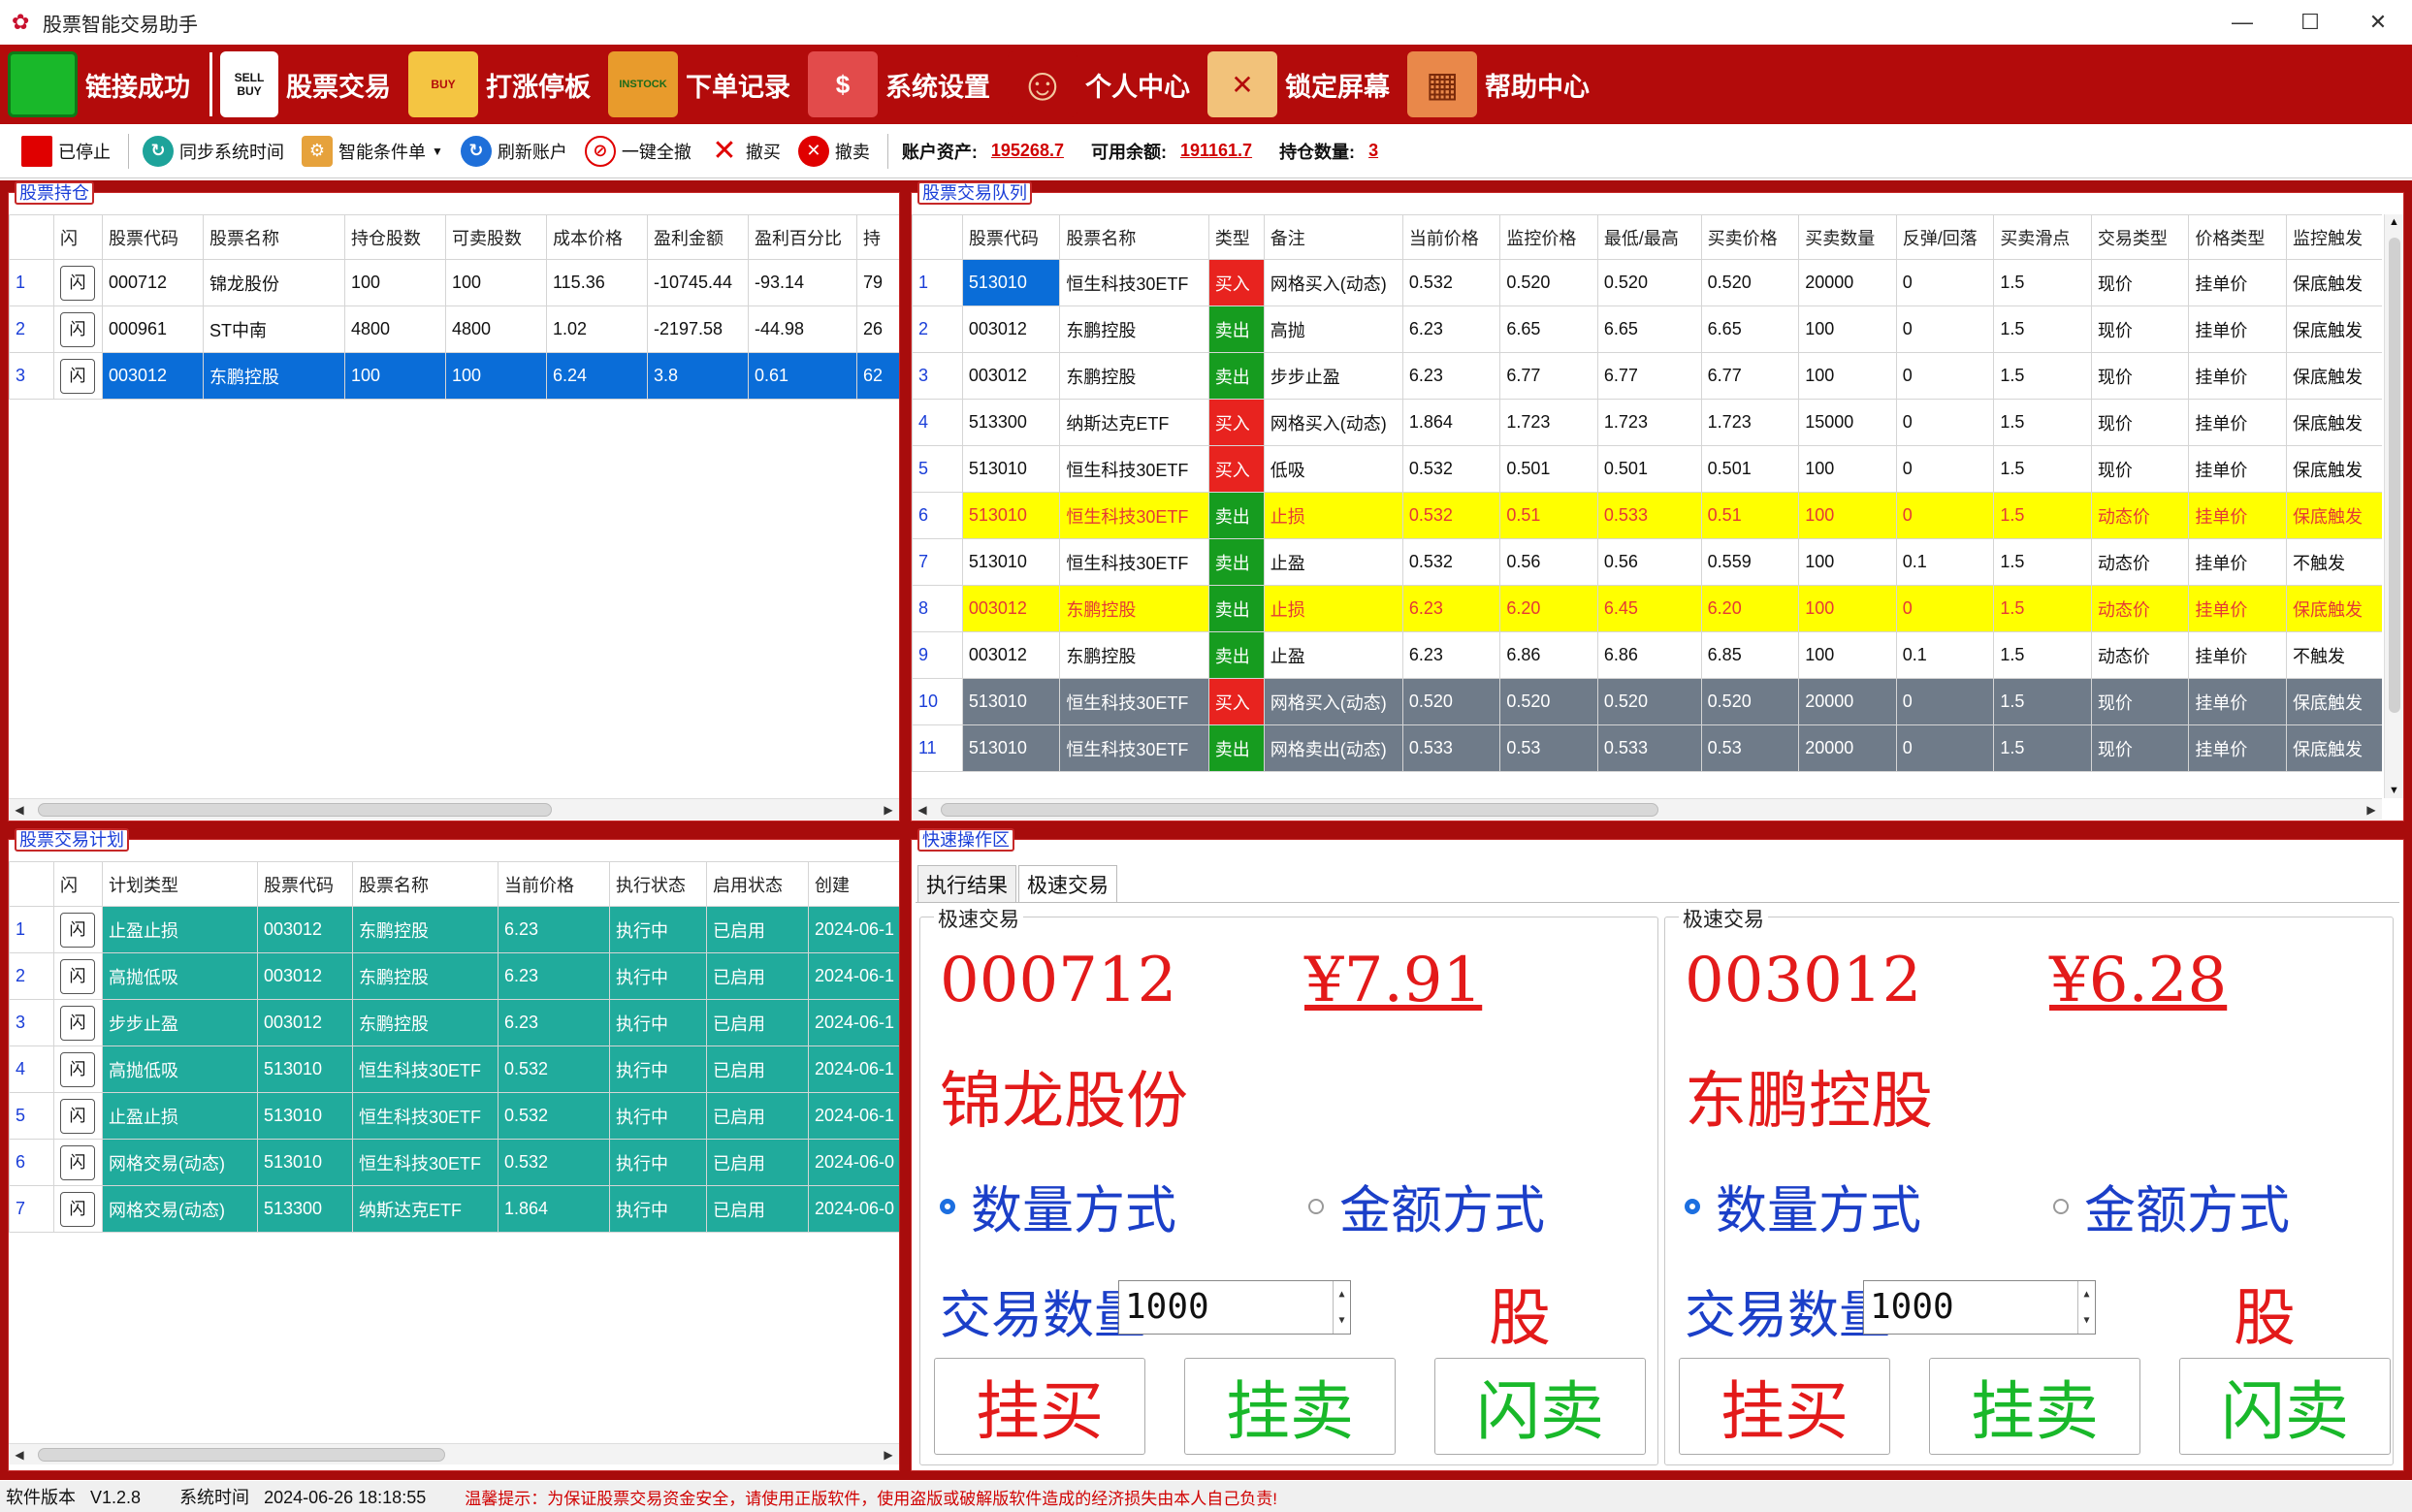 This screenshot has height=1512, width=2412. Describe the element at coordinates (1499, 84) in the screenshot. I see `menu-help-center: ▦ 帮助中心` at that location.